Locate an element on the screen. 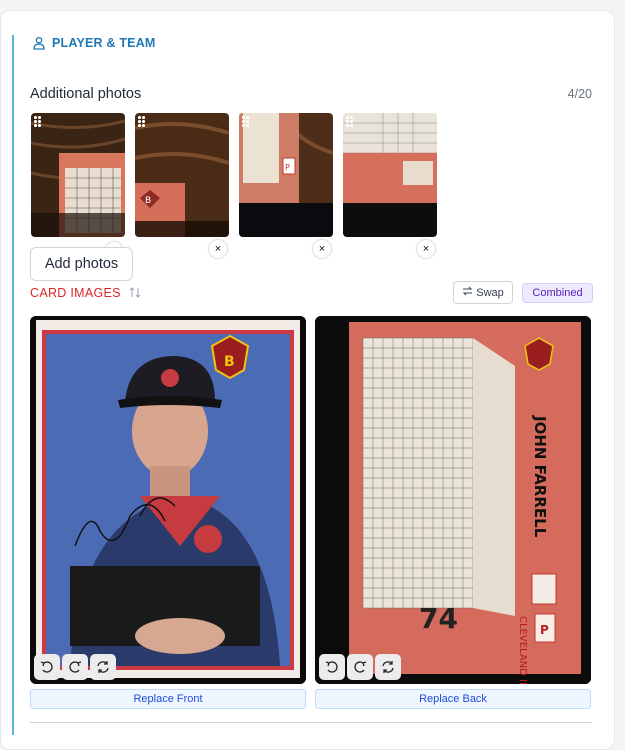 Image resolution: width=625 pixels, height=750 pixels. remove-photo-3-button: × is located at coordinates (322, 249).